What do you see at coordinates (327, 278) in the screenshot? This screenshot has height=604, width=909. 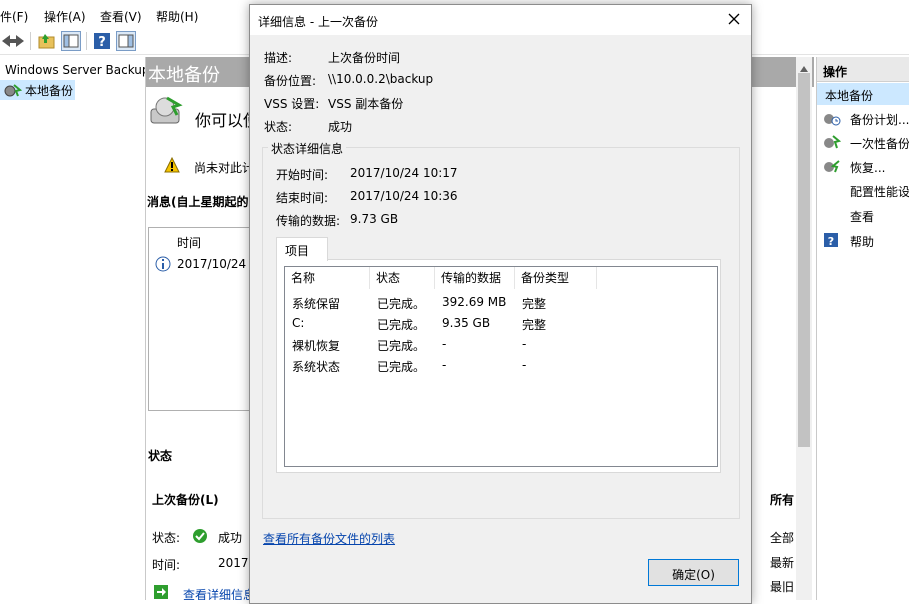 I see `column-header-name: 名称` at bounding box center [327, 278].